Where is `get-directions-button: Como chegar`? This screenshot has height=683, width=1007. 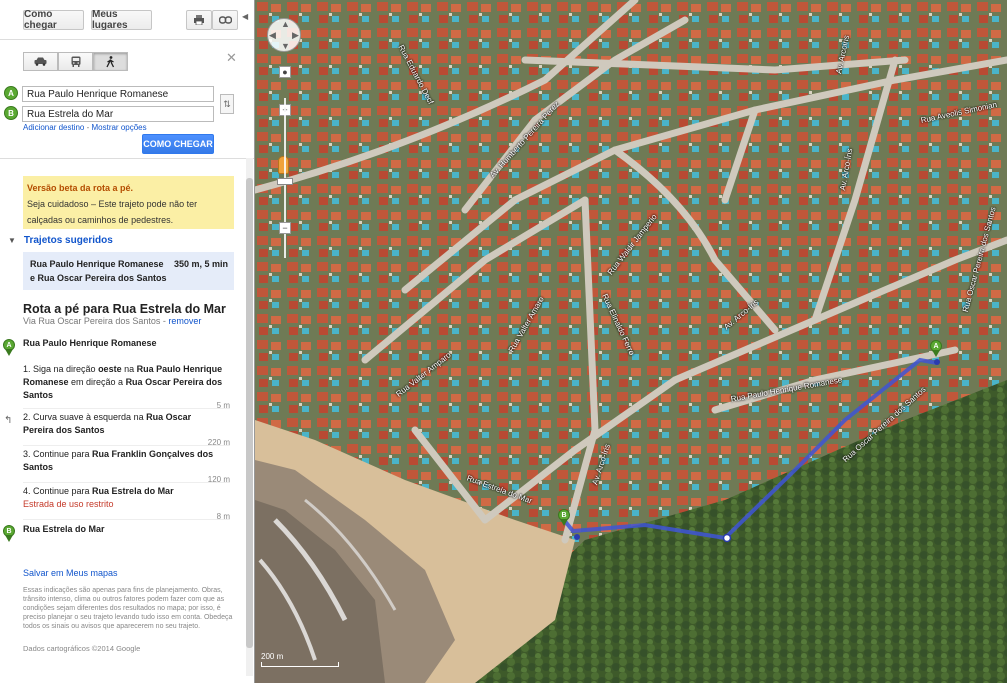 get-directions-button: Como chegar is located at coordinates (53, 20).